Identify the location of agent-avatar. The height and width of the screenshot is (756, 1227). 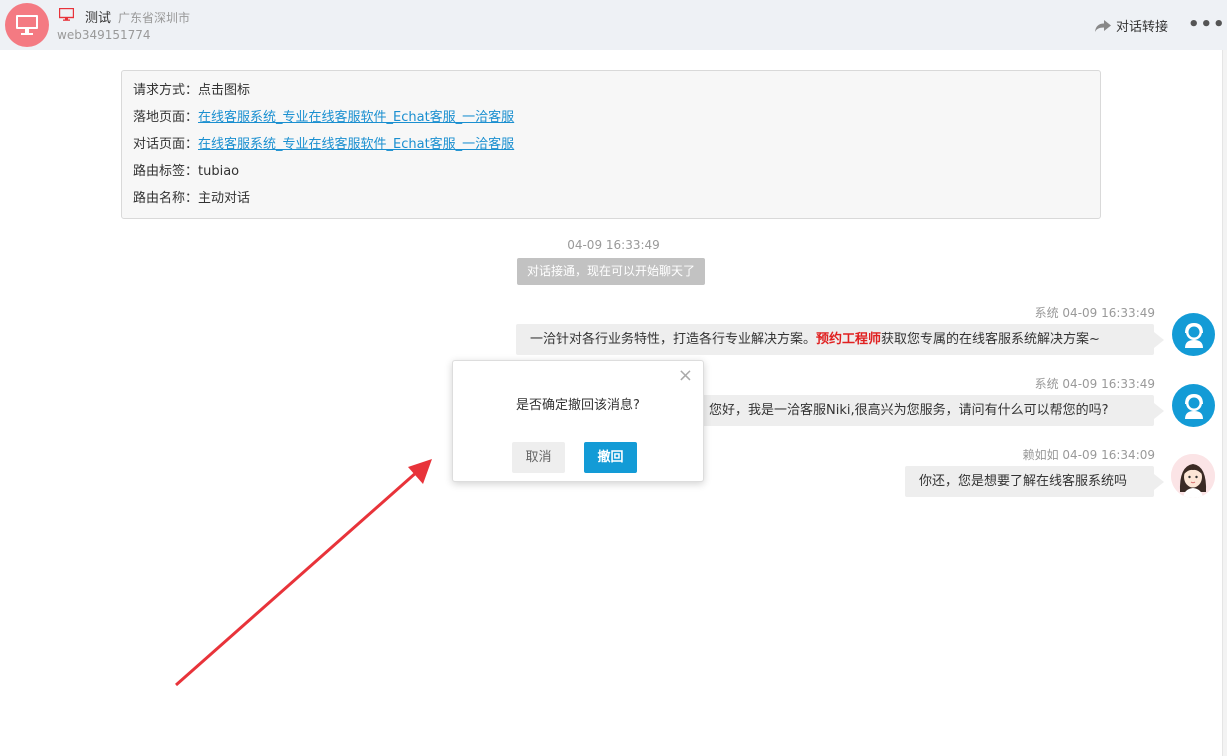
(1193, 476).